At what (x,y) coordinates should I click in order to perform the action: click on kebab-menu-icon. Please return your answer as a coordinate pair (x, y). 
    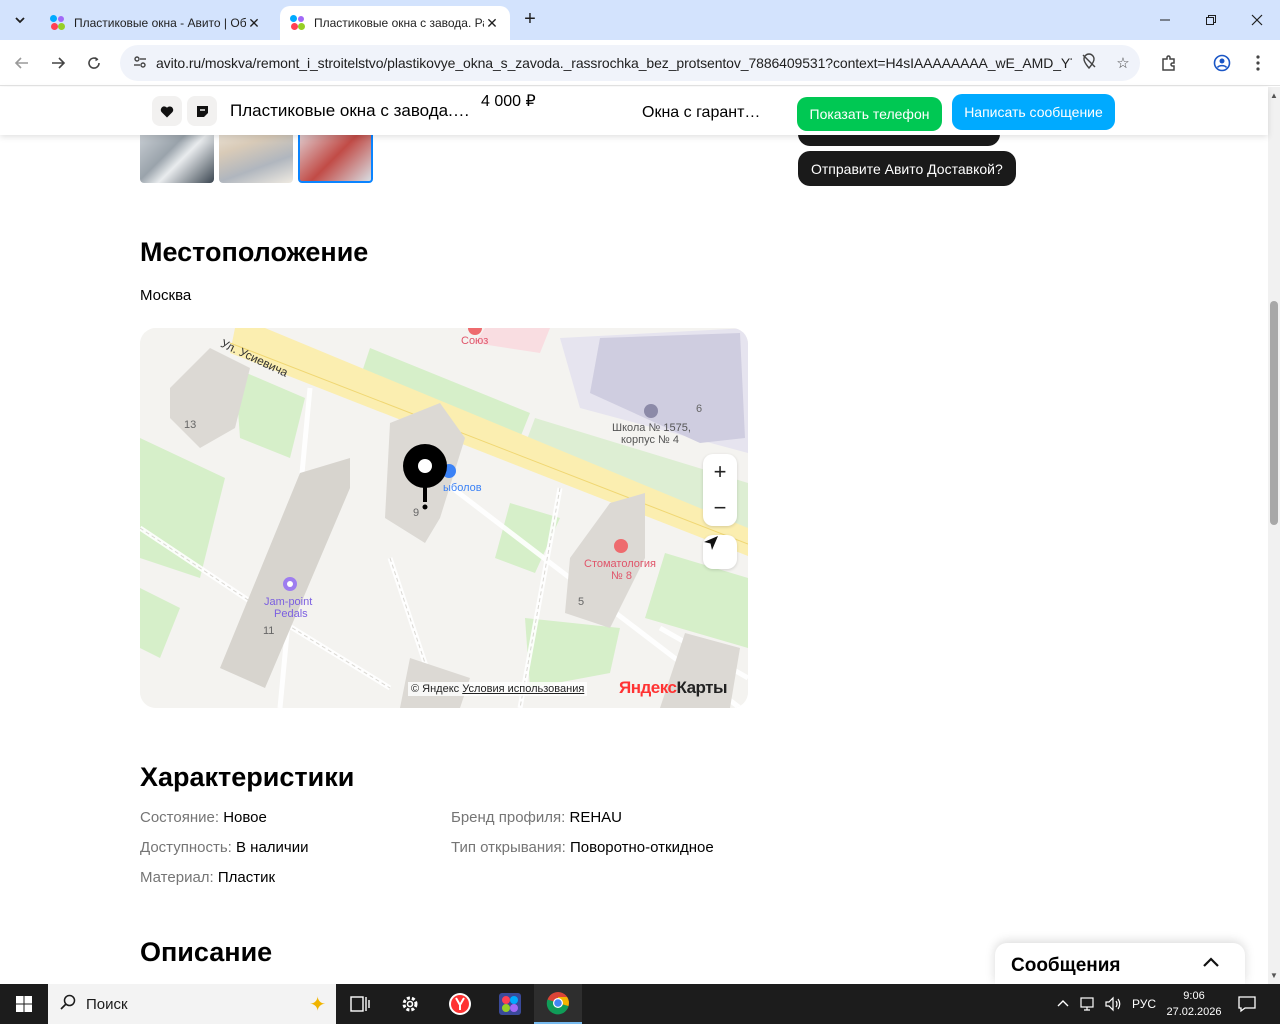
    Looking at the image, I should click on (1258, 63).